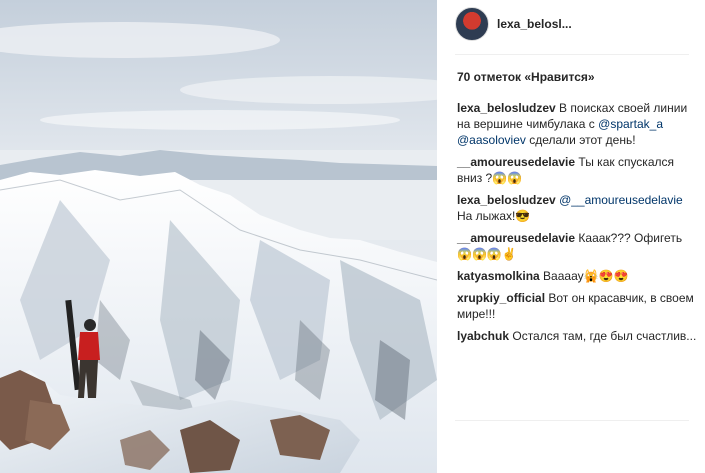 Image resolution: width=705 pixels, height=473 pixels. Describe the element at coordinates (577, 246) in the screenshot. I see `comment-item: __amoureusedelavie Кааак??? Офигеть 😱😱😱✌` at that location.